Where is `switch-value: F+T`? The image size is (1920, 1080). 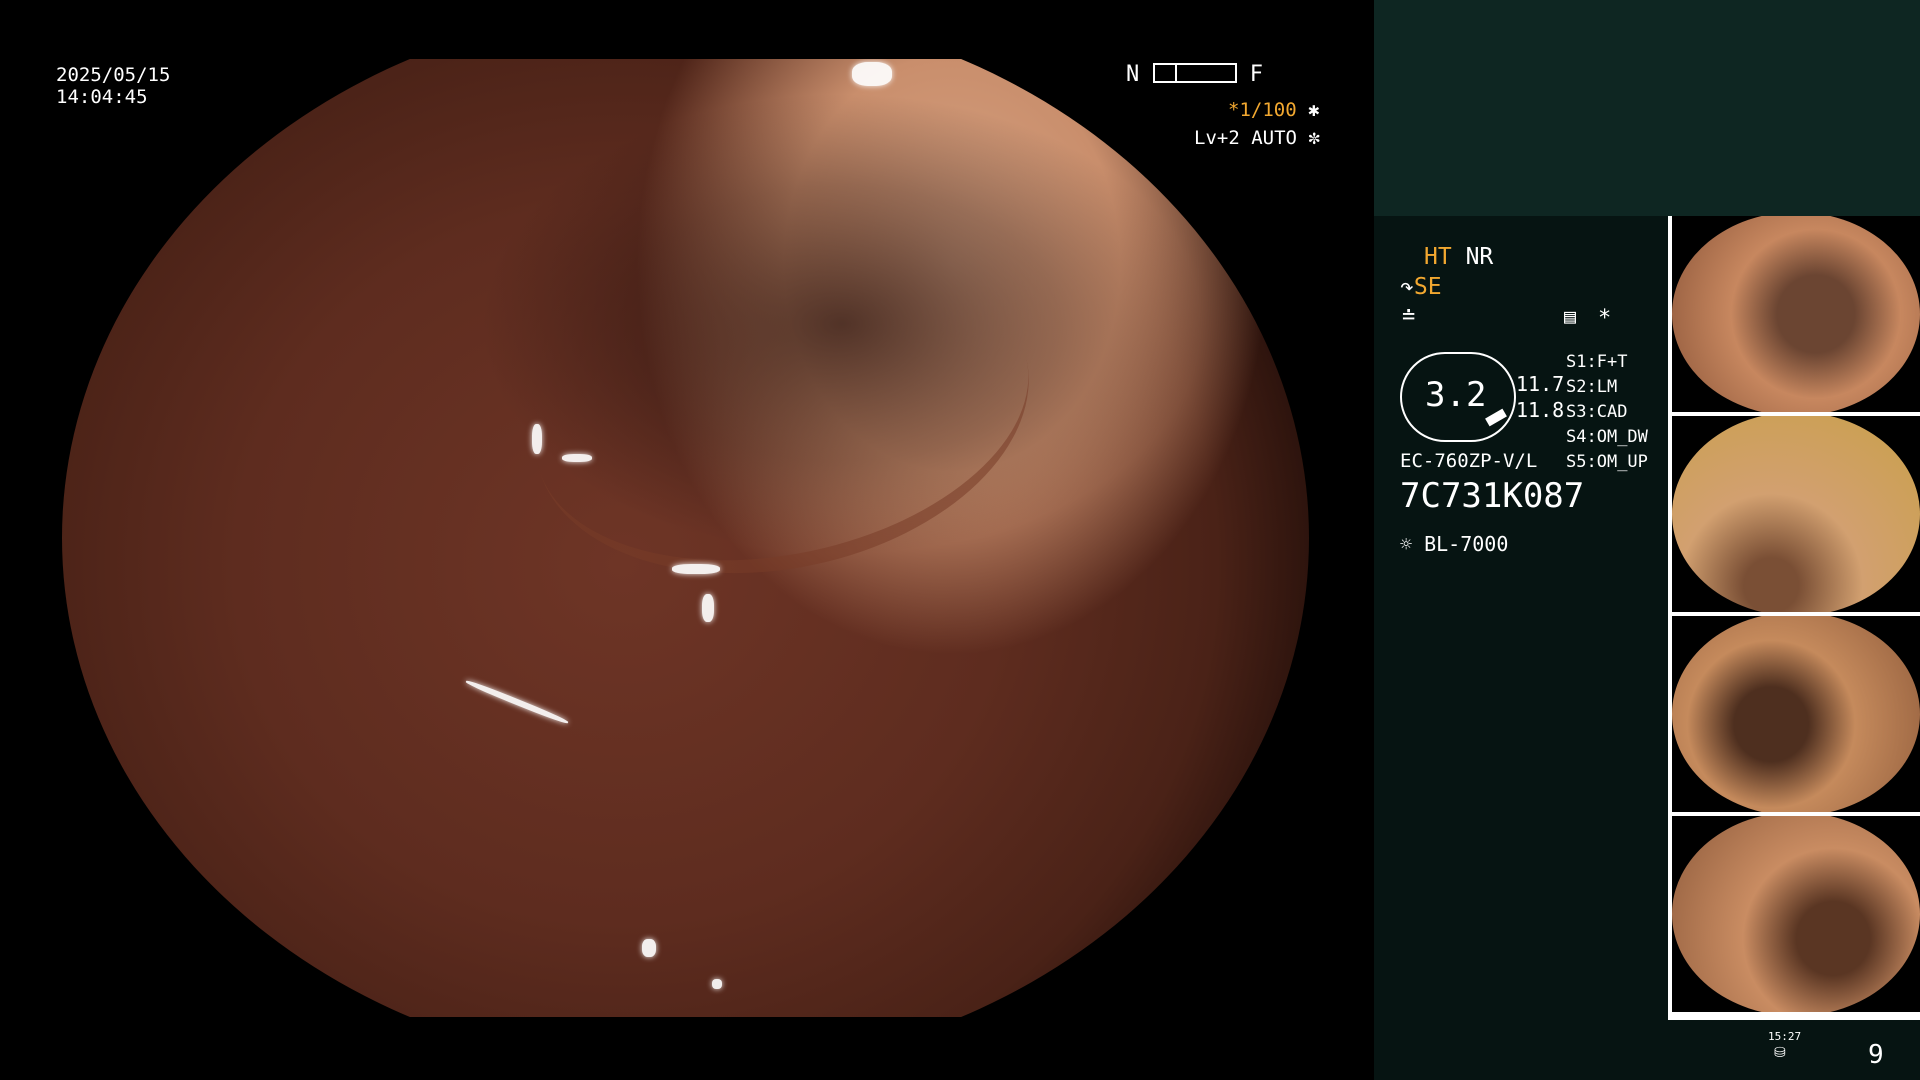 switch-value: F+T is located at coordinates (1612, 362).